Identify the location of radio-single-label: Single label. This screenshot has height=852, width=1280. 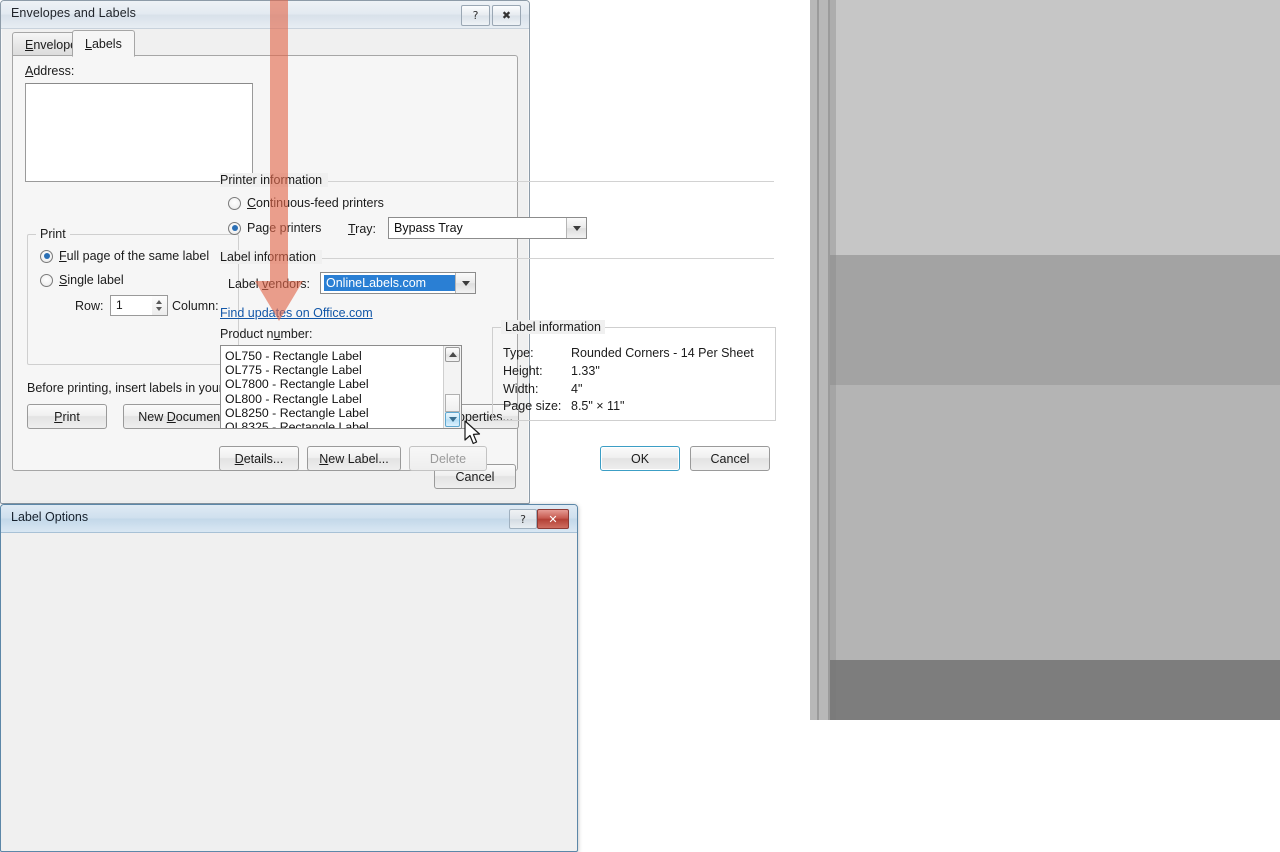
(82, 280).